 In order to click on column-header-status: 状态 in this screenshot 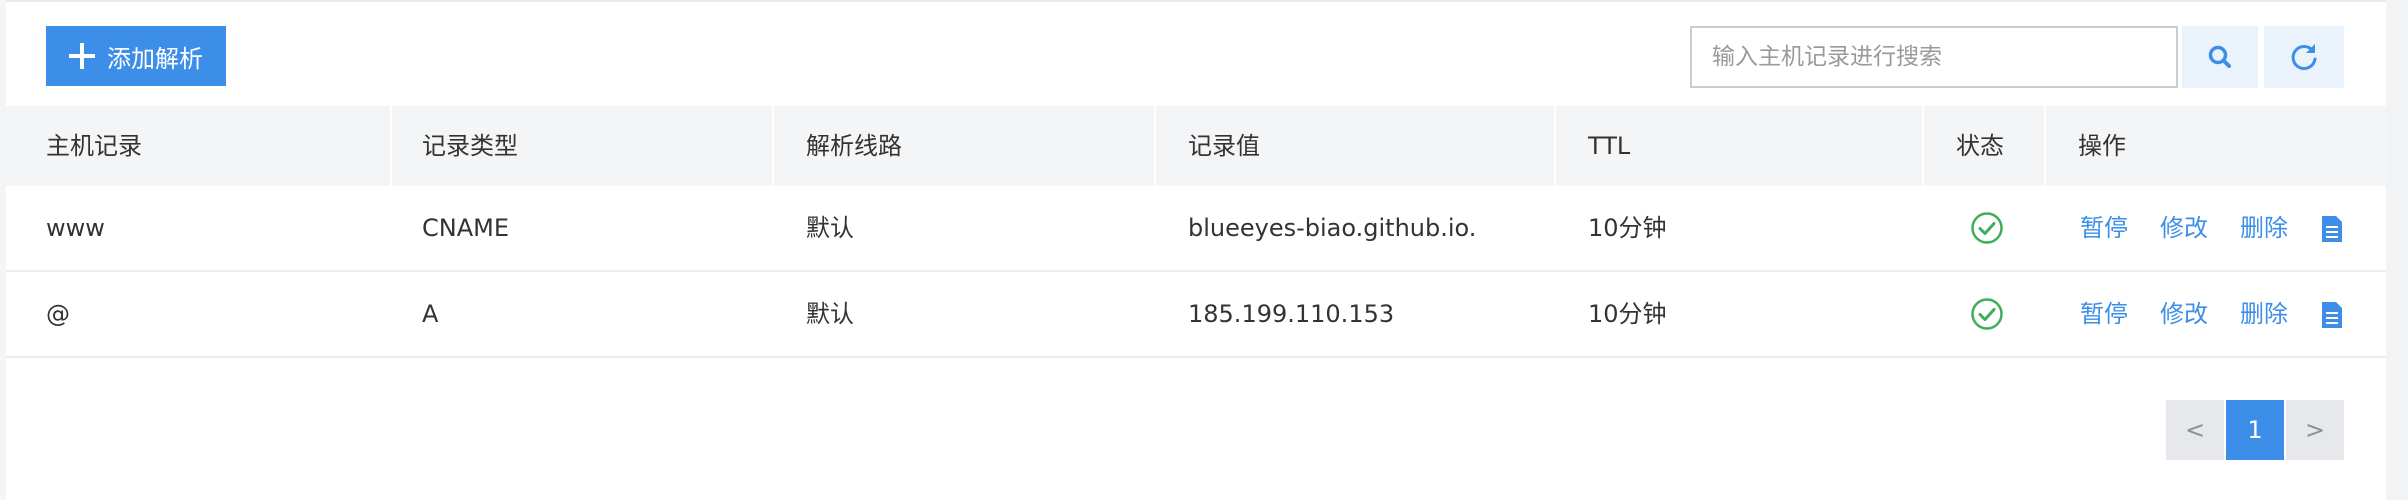, I will do `click(1980, 146)`.